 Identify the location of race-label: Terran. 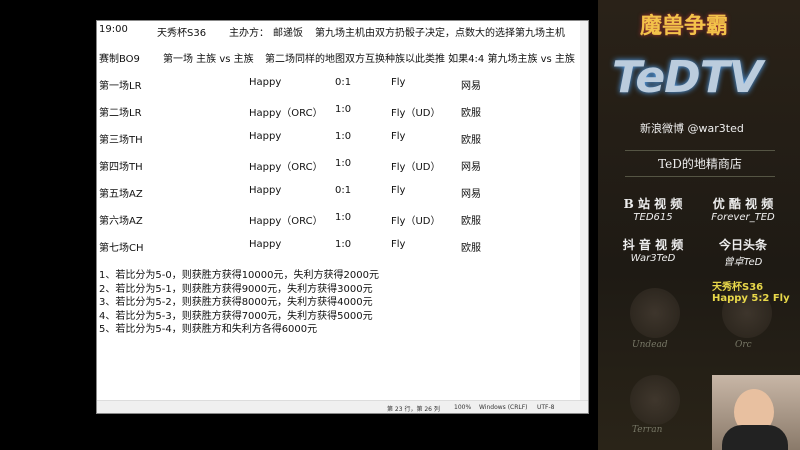
(647, 430).